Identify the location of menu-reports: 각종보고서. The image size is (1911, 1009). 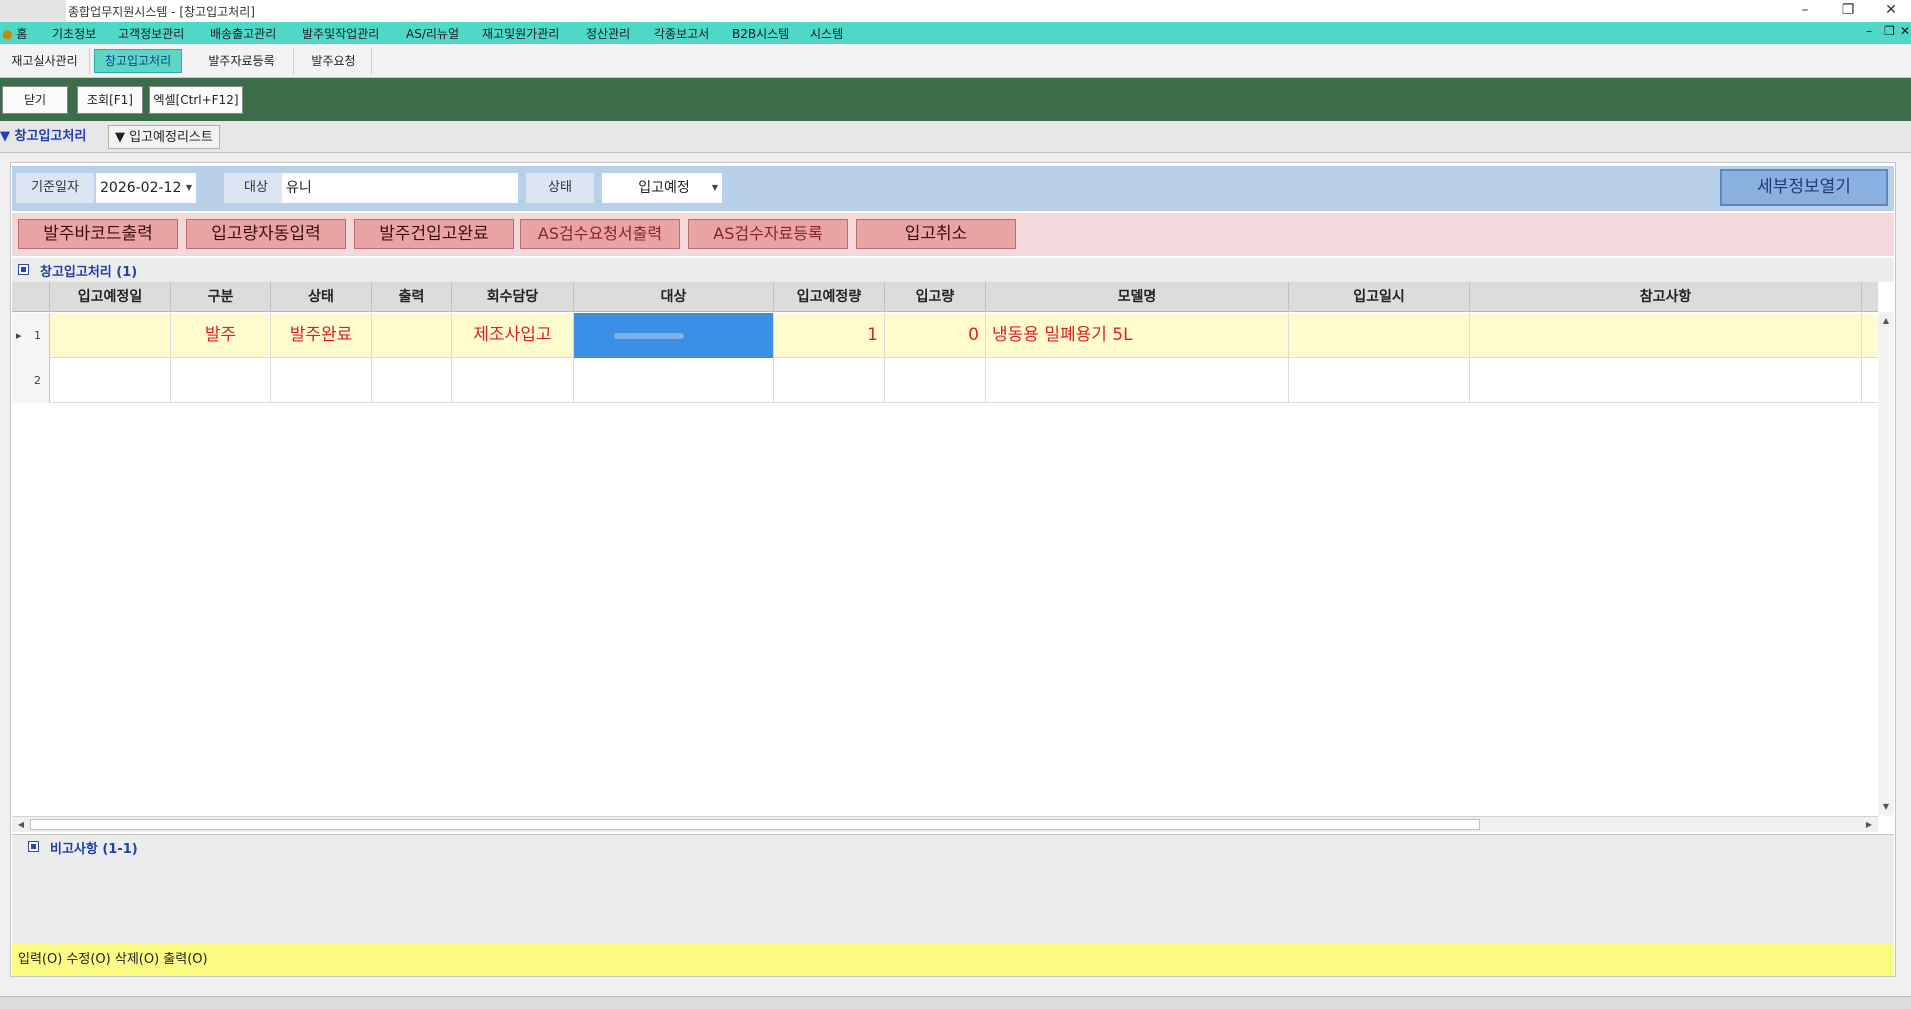
(681, 33).